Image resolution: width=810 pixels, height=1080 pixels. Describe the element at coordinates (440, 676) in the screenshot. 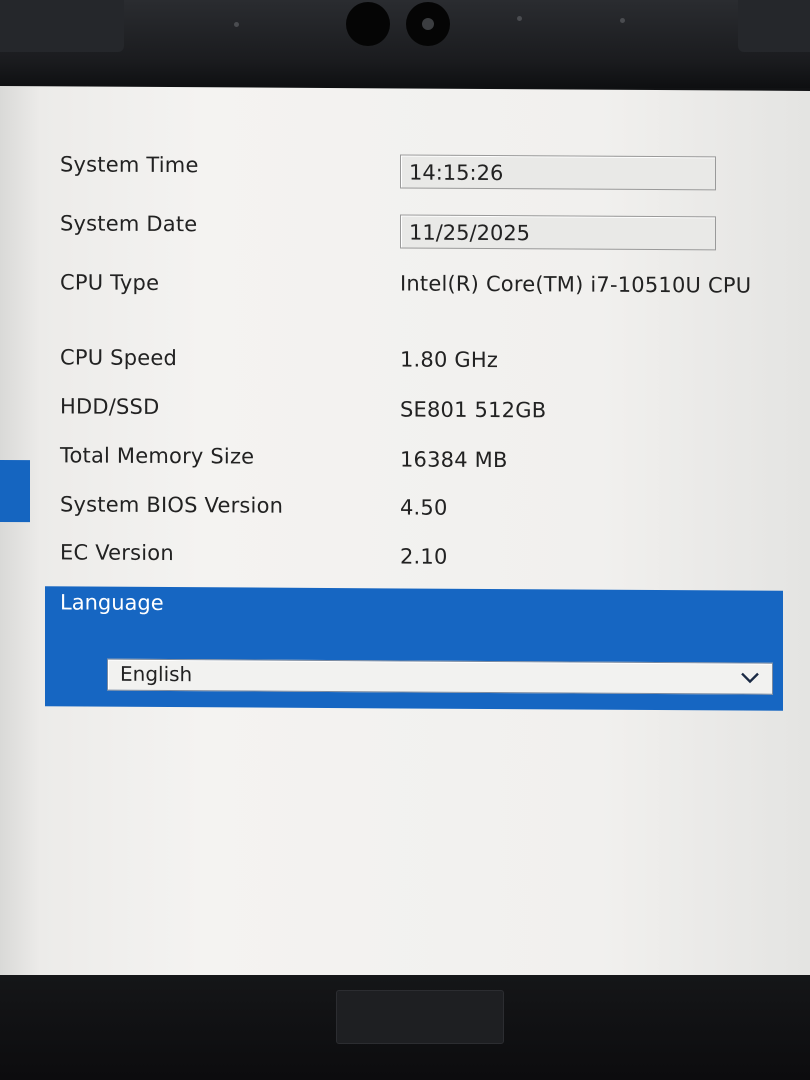

I see `language-select: English` at that location.